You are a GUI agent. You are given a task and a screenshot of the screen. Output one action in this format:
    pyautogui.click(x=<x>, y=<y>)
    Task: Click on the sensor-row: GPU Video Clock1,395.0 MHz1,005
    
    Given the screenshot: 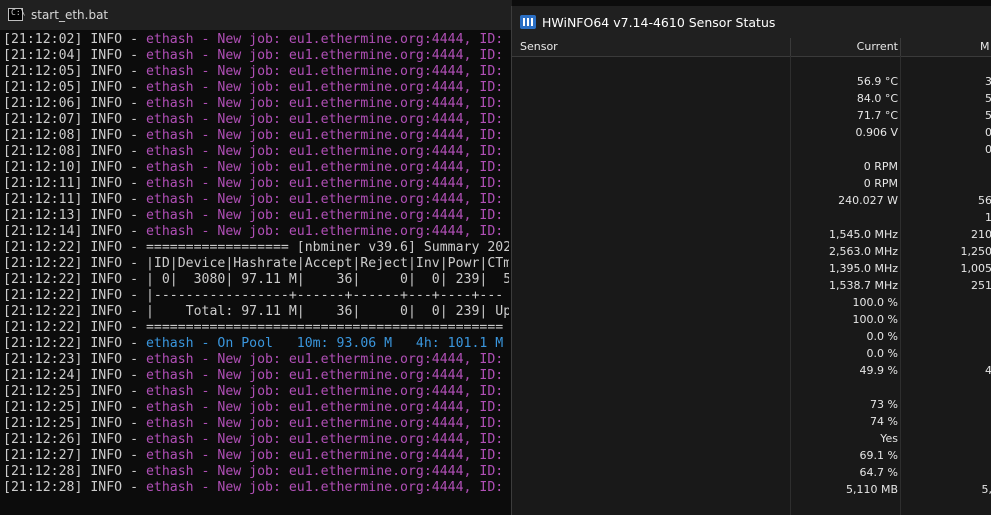 What is the action you would take?
    pyautogui.click(x=751, y=269)
    